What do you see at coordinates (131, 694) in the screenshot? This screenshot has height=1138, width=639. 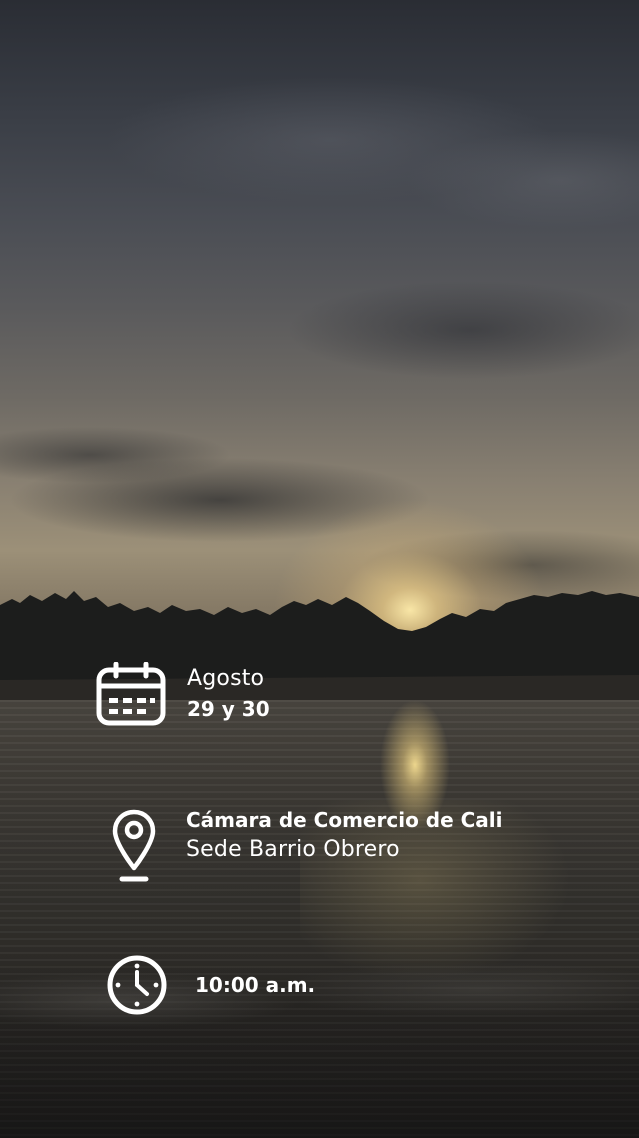 I see `calendar-icon` at bounding box center [131, 694].